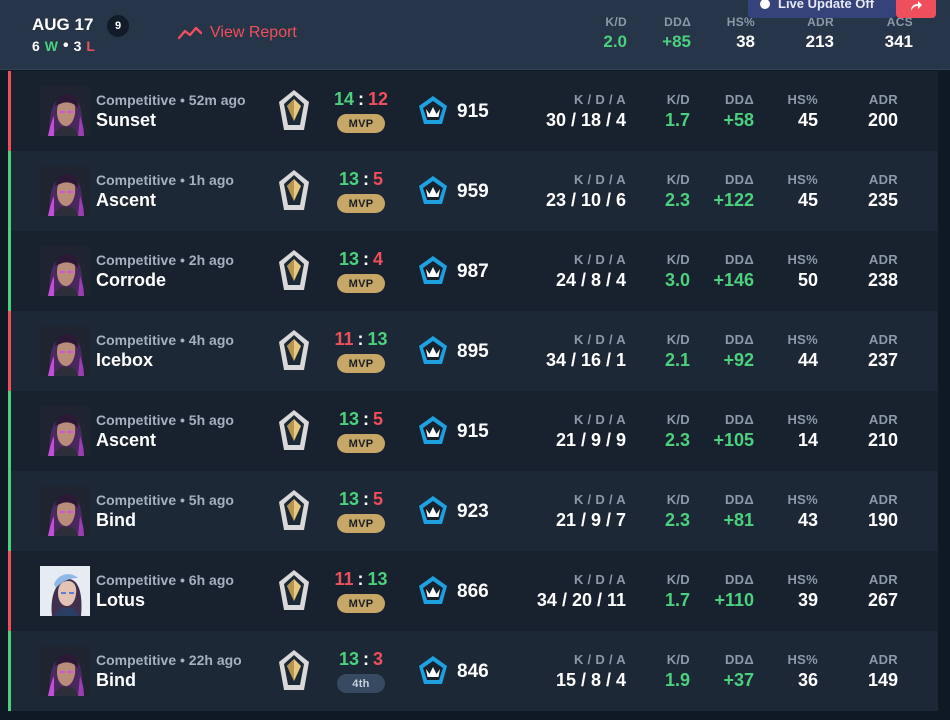 Image resolution: width=950 pixels, height=720 pixels. I want to click on stat-value: 210, so click(882, 440).